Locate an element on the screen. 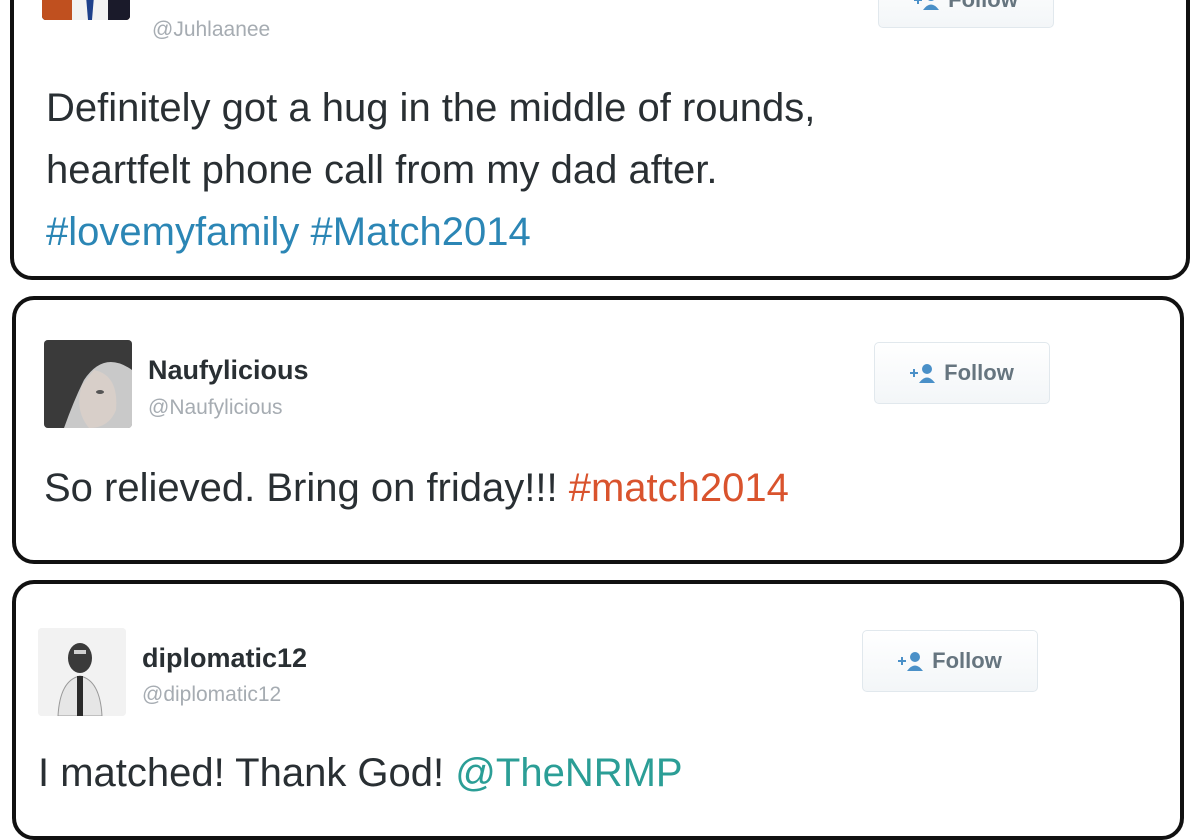 Image resolution: width=1200 pixels, height=840 pixels. hashtag-link: #lovemyfamily is located at coordinates (172, 232).